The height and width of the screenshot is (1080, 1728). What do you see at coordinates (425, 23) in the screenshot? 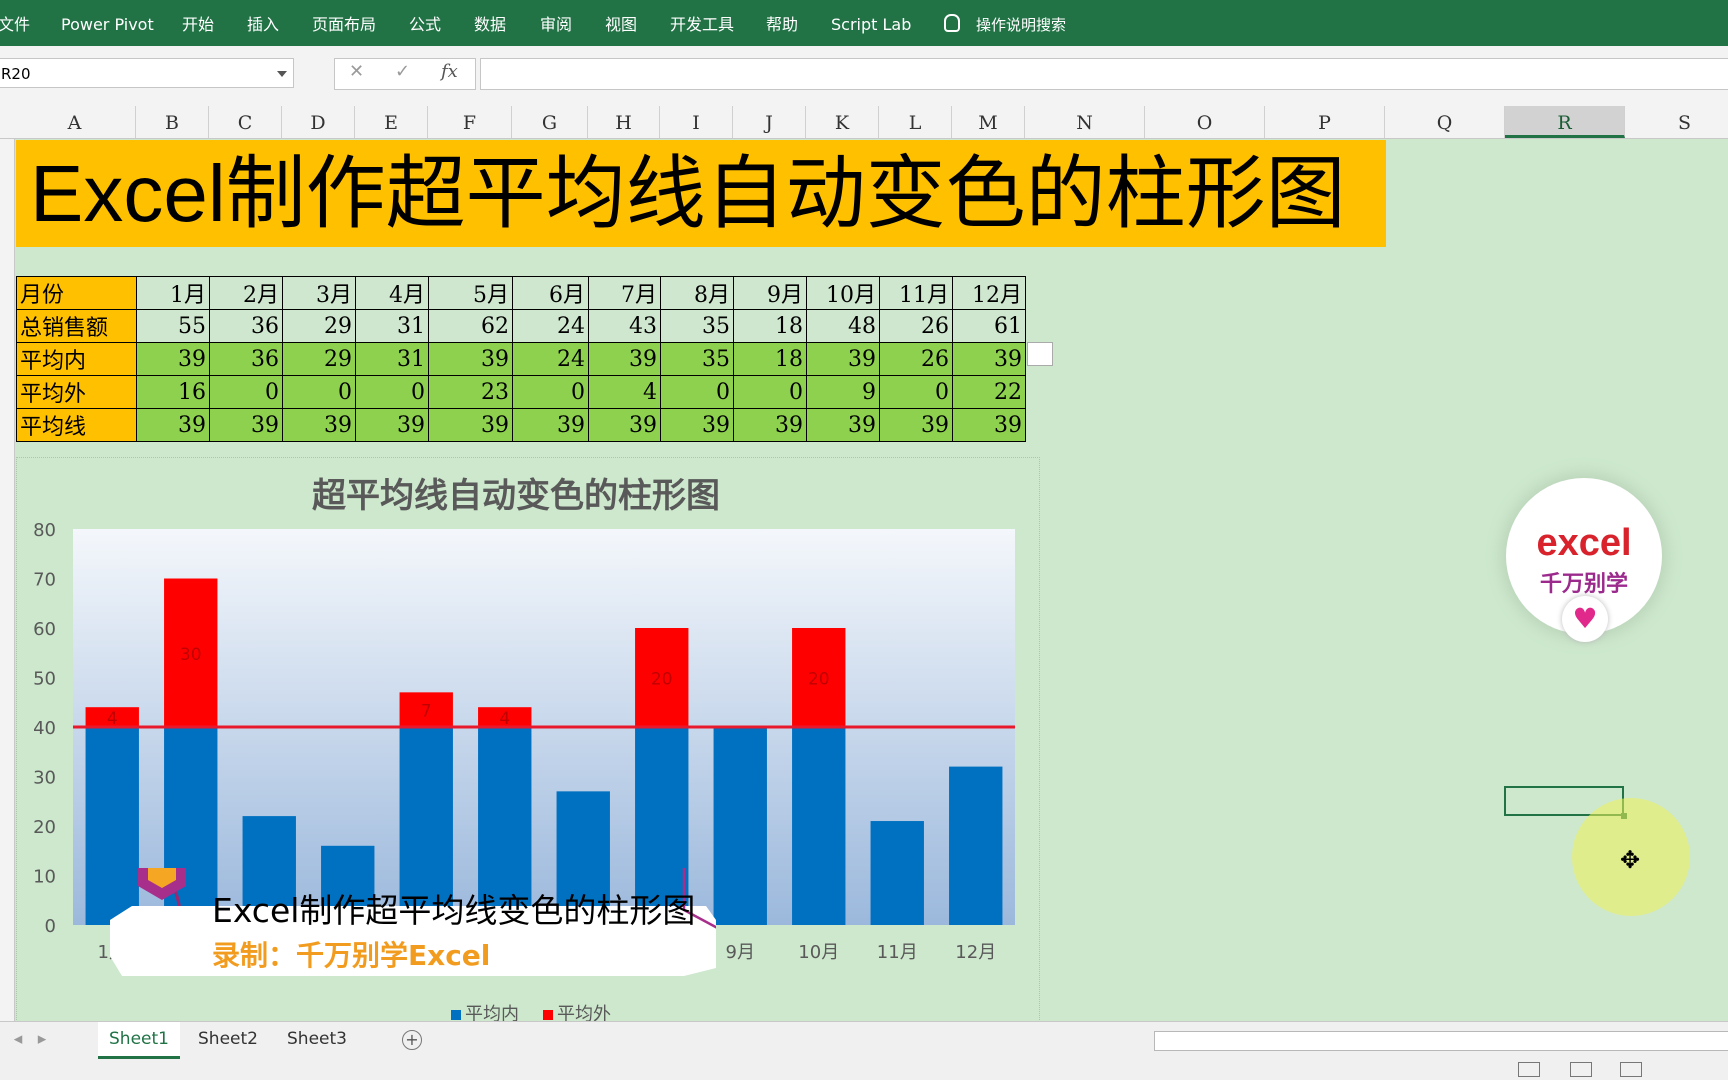
I see `tab-formulas: 公式` at bounding box center [425, 23].